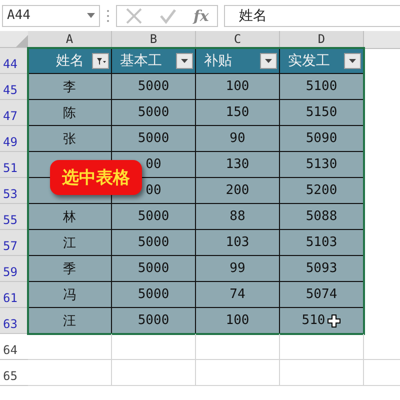 The width and height of the screenshot is (400, 400). Describe the element at coordinates (201, 15) in the screenshot. I see `insert-function-button: fx` at that location.